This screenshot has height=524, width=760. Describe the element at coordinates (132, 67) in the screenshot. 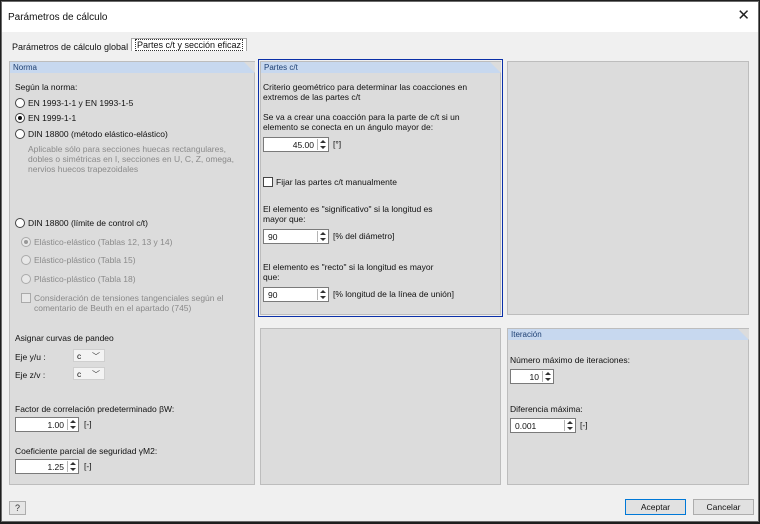

I see `norma-header: Norma` at that location.